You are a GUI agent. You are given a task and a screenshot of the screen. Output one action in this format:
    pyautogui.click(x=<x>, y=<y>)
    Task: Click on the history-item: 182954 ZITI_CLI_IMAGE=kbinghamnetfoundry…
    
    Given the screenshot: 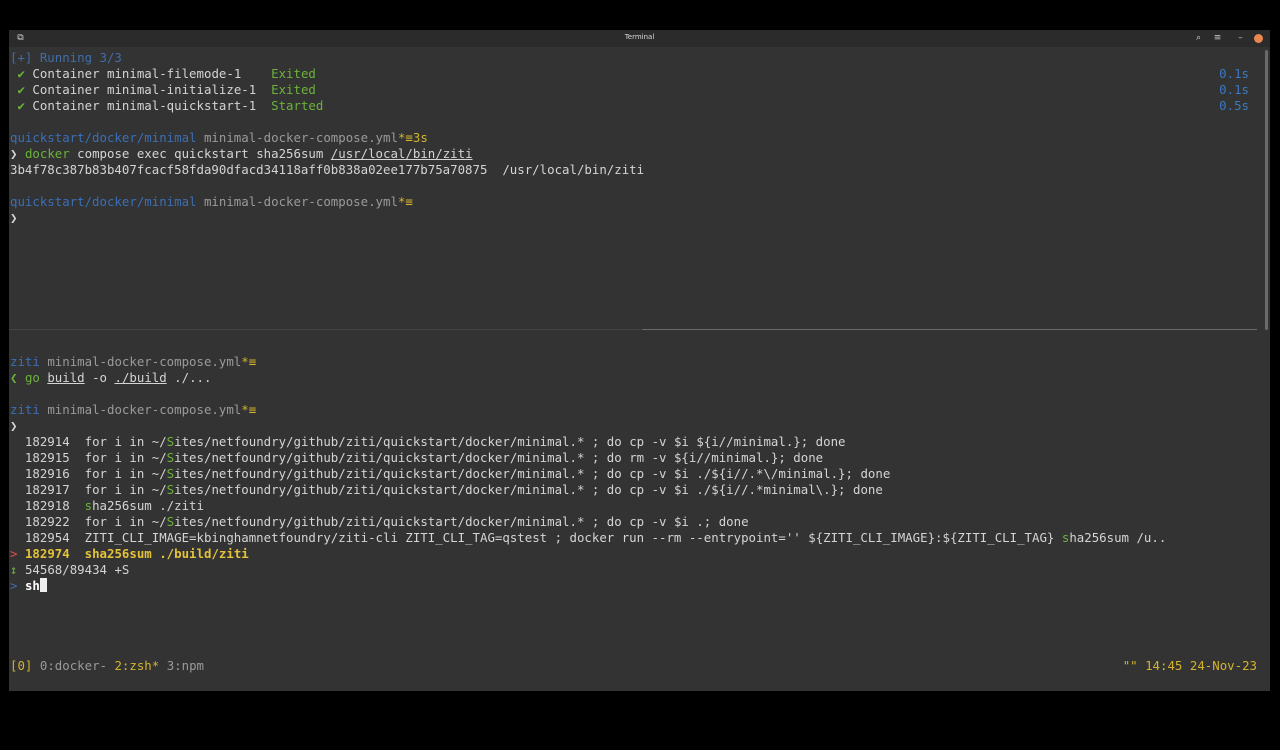 What is the action you would take?
    pyautogui.click(x=588, y=538)
    